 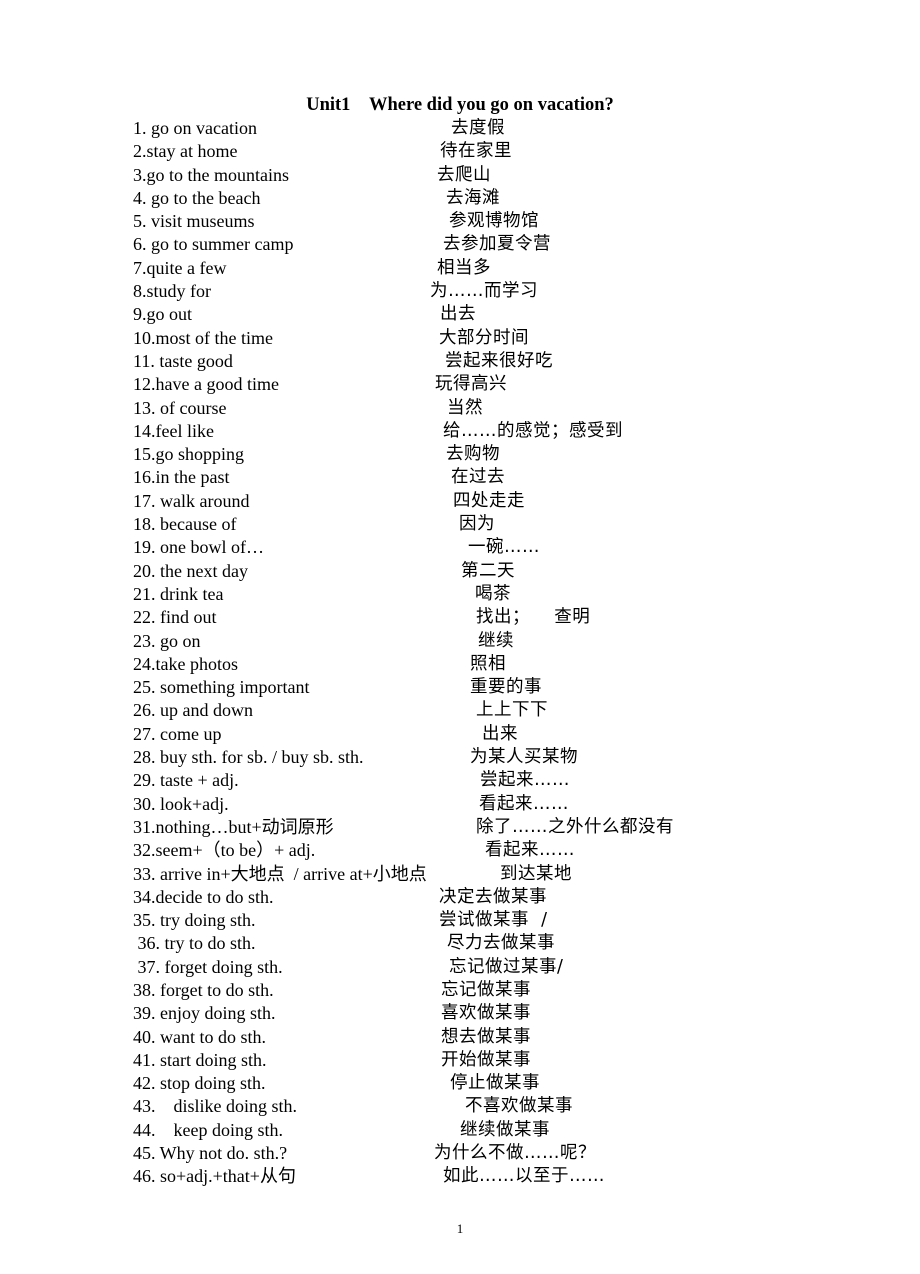 I want to click on vocab-row: 13. of course 当然, so click(x=460, y=408).